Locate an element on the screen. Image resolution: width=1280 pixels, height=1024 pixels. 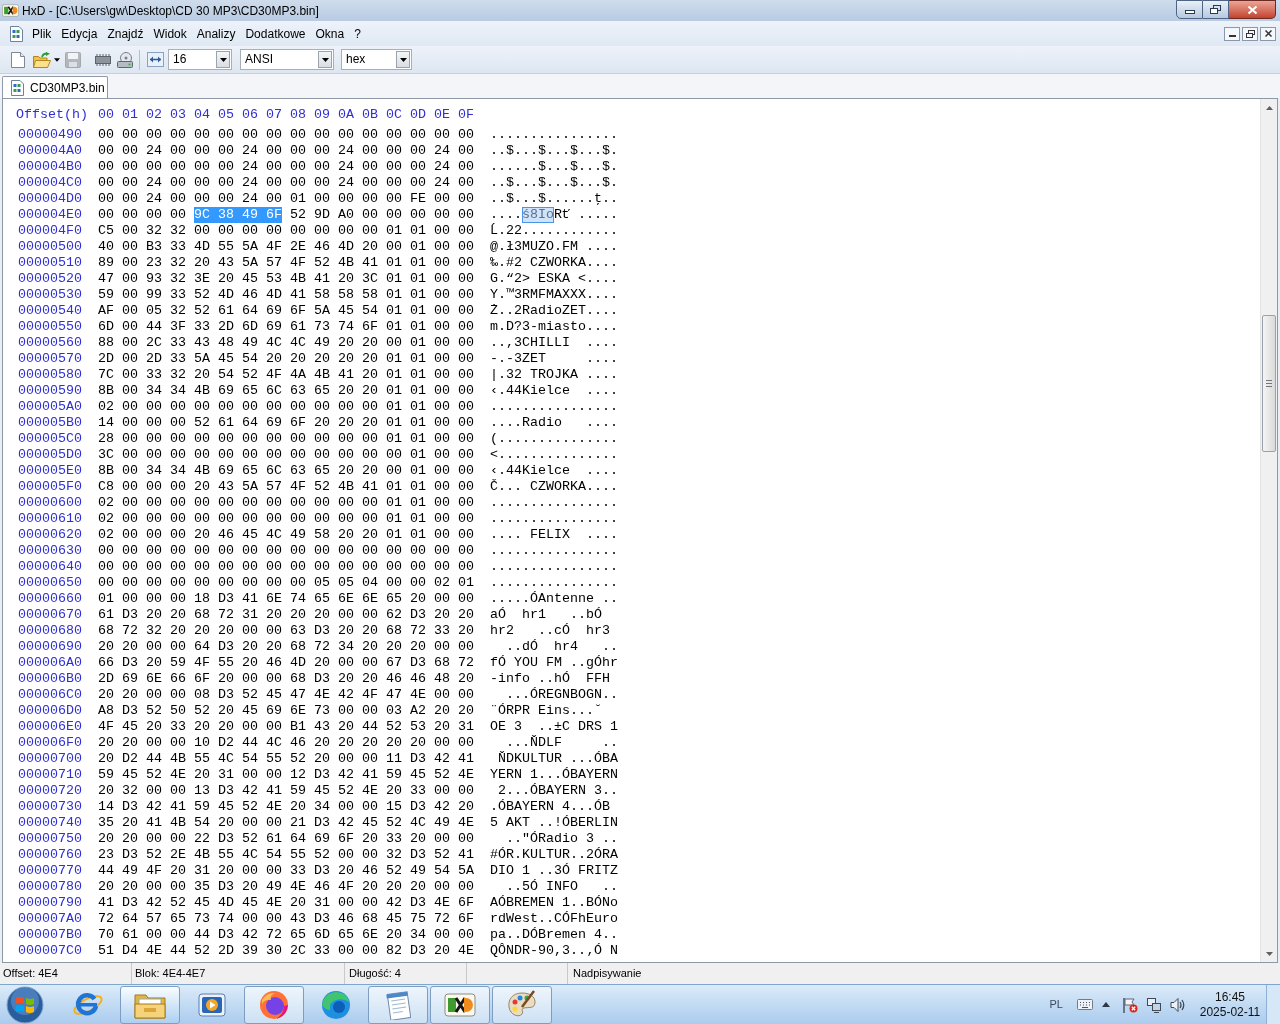
taskbar-app-button is located at coordinates (460, 1004).